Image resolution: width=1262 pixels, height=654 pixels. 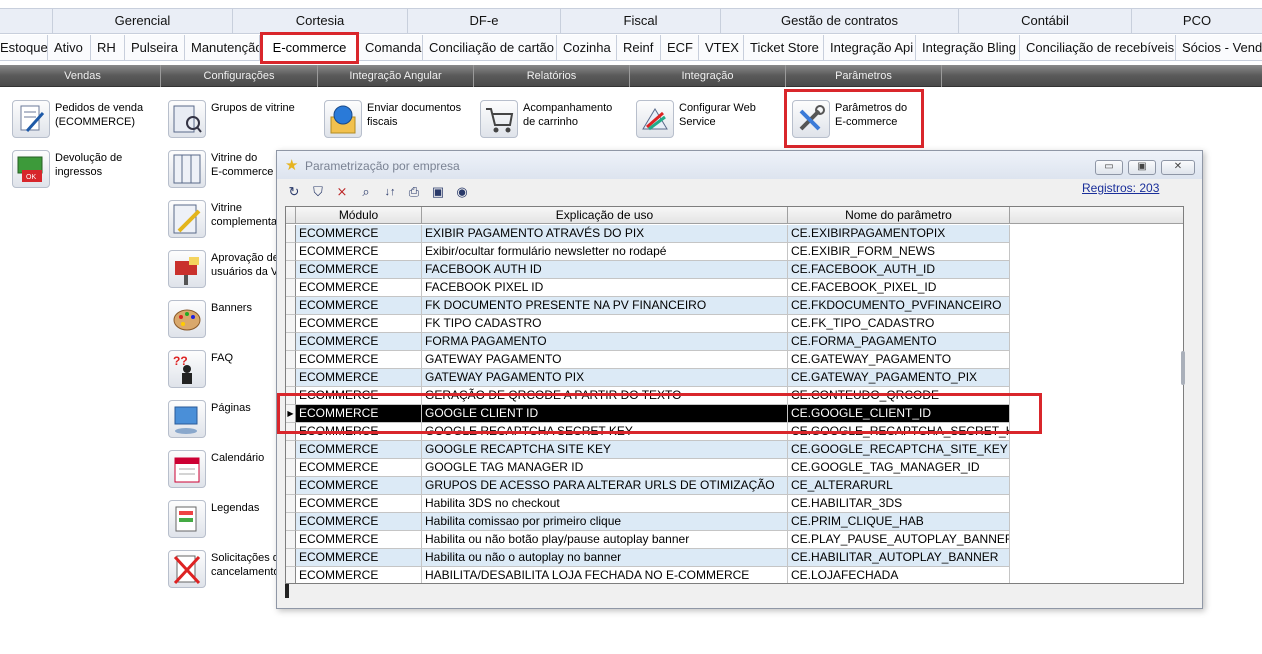 What do you see at coordinates (899, 575) in the screenshot?
I see `cell-nome-parametro: CE.LOJAFECHADA` at bounding box center [899, 575].